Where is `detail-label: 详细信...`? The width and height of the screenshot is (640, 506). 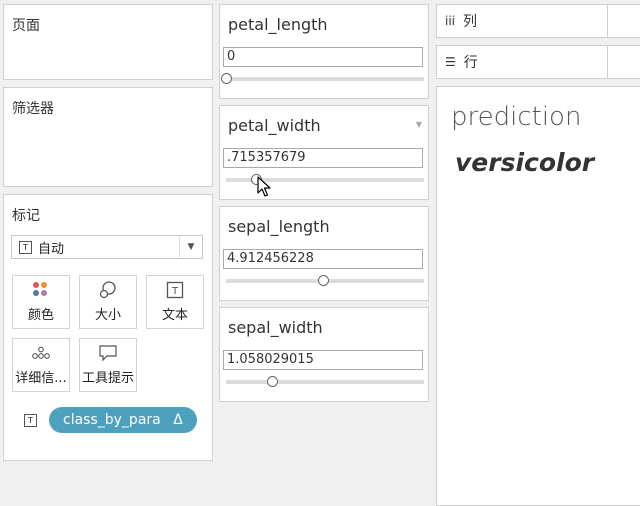
detail-label: 详细信... is located at coordinates (41, 378).